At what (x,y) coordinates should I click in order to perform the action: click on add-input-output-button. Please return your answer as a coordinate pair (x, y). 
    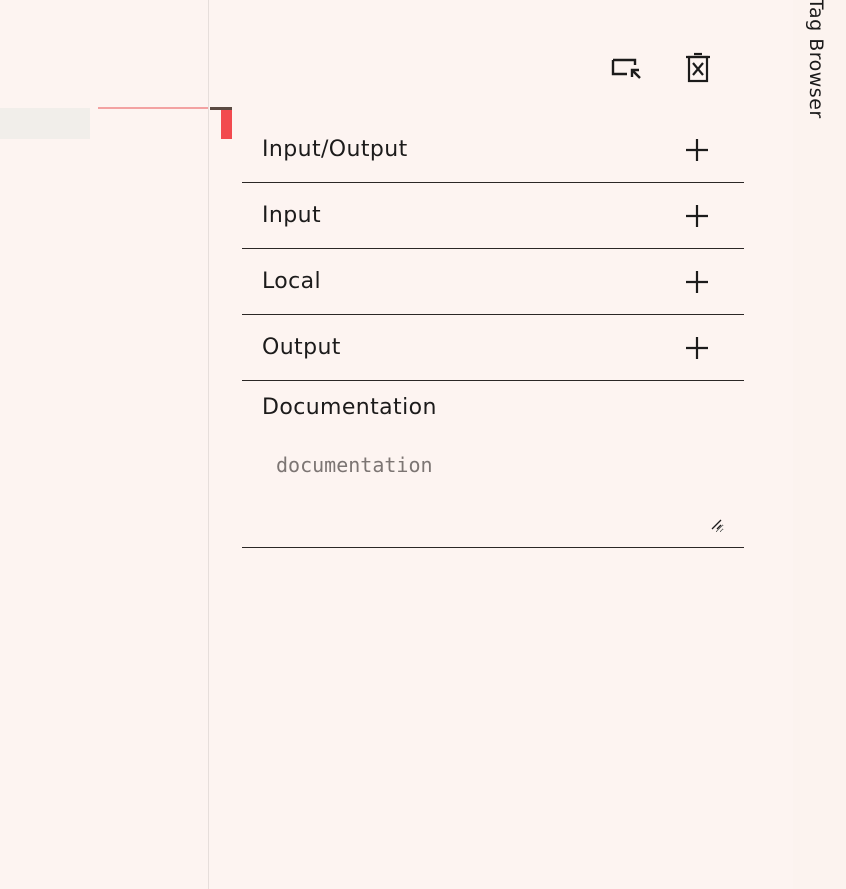
    Looking at the image, I should click on (697, 150).